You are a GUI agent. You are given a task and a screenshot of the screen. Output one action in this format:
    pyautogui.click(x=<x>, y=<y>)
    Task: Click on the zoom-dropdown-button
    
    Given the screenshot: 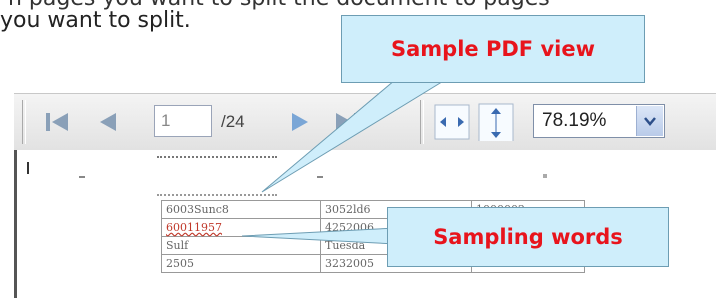 What is the action you would take?
    pyautogui.click(x=649, y=121)
    